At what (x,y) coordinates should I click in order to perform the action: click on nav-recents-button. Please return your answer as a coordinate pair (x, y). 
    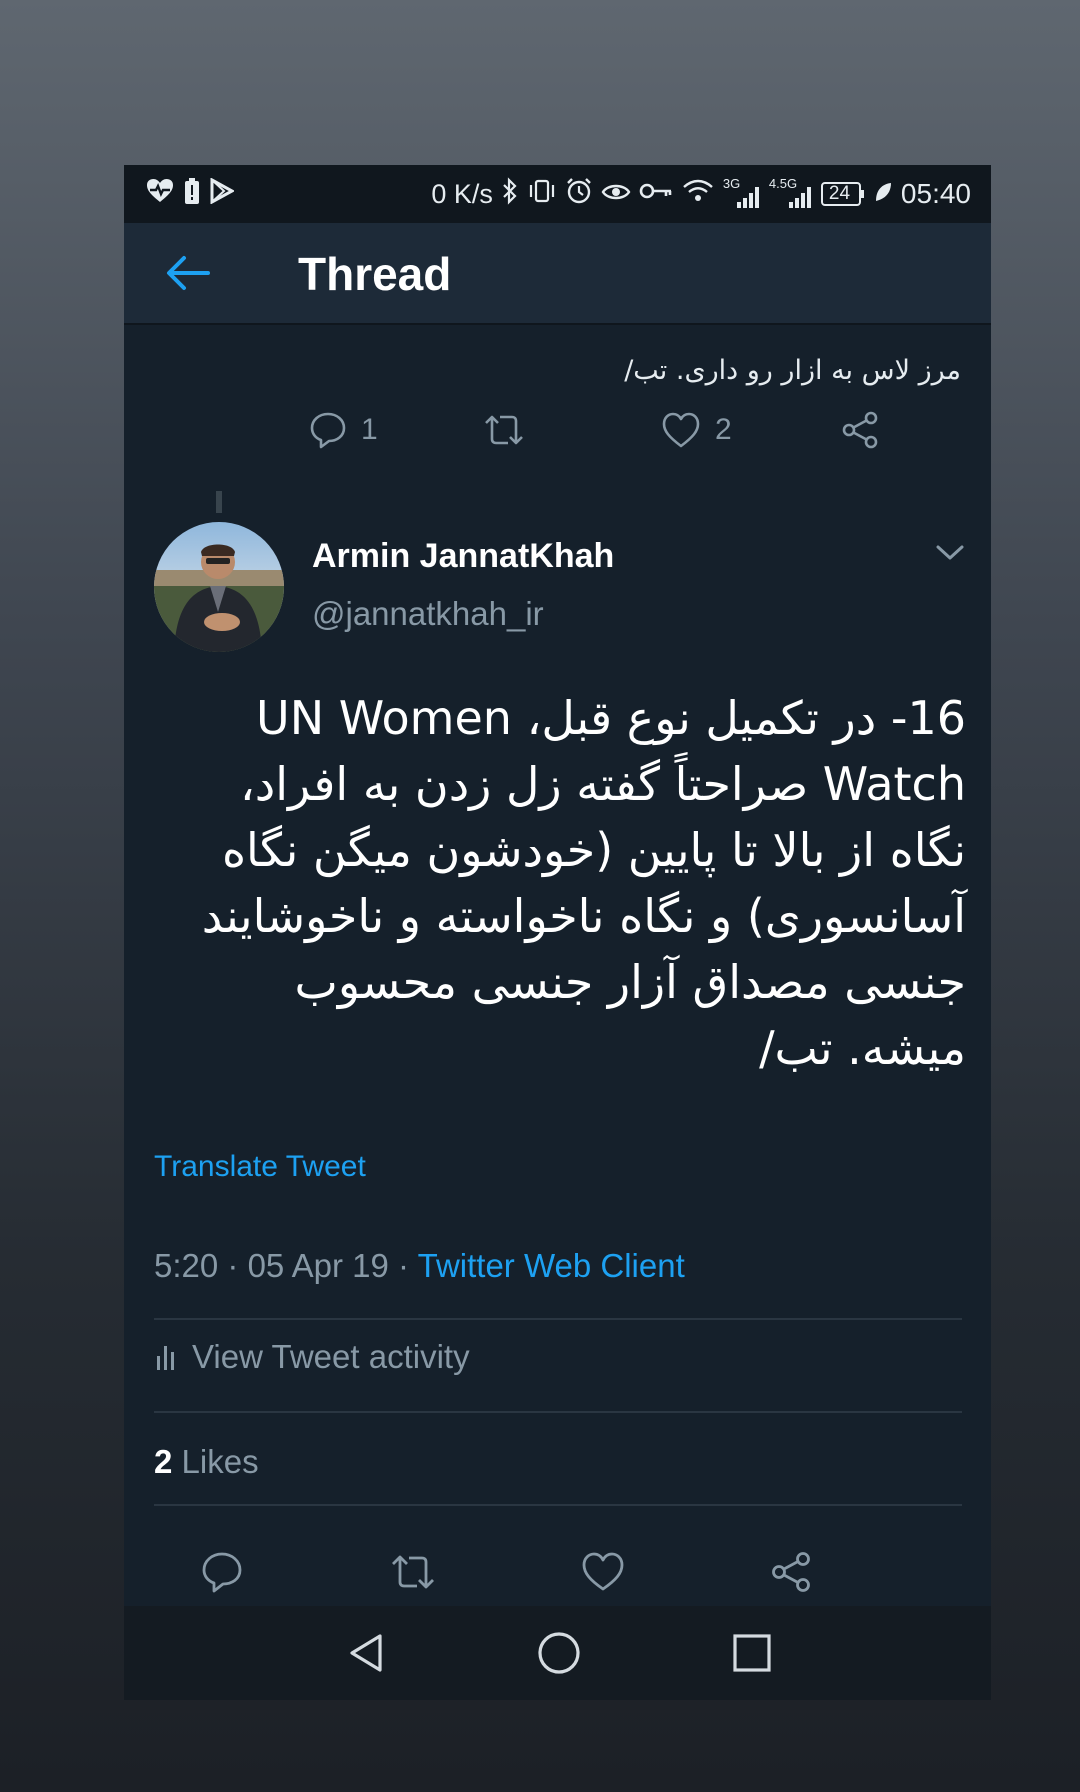
    Looking at the image, I should click on (752, 1653).